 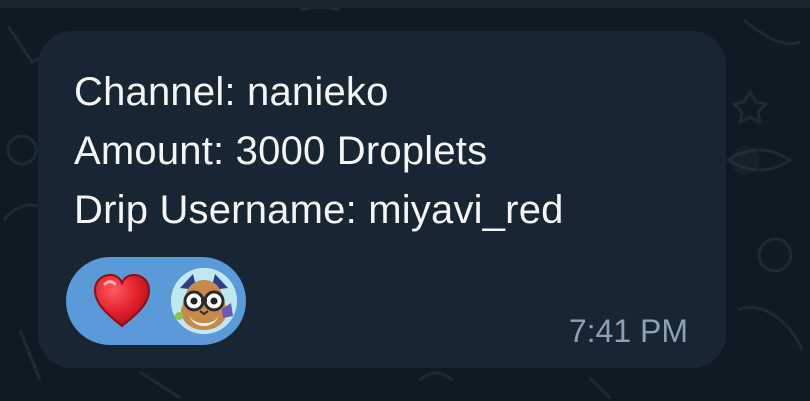 I want to click on user-avatar, so click(x=204, y=301).